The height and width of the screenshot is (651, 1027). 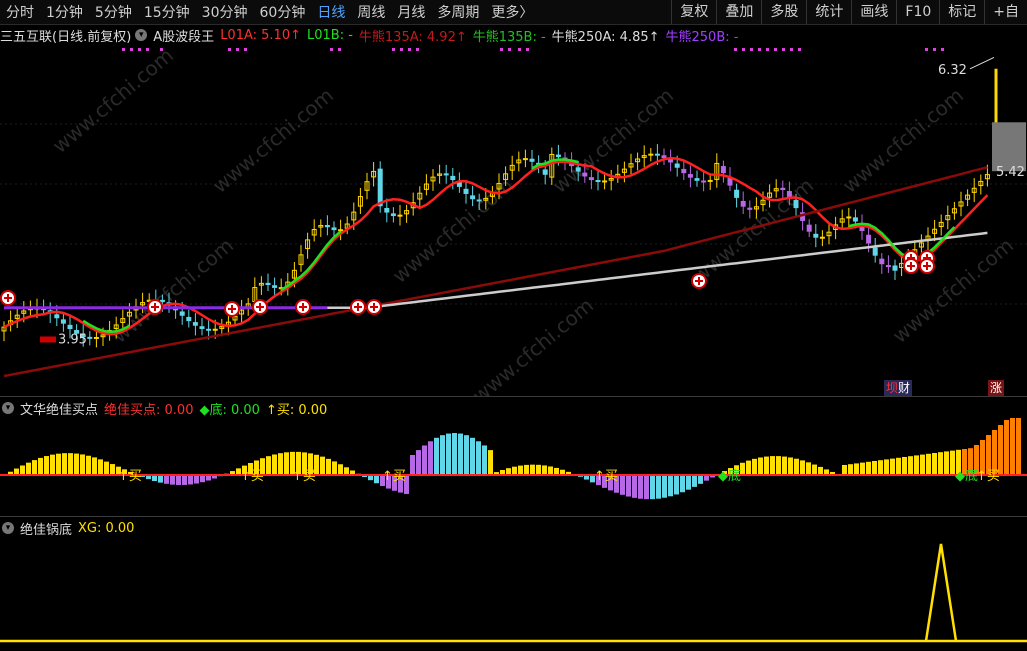 What do you see at coordinates (961, 12) in the screenshot?
I see `toolbar-button-6: 标记` at bounding box center [961, 12].